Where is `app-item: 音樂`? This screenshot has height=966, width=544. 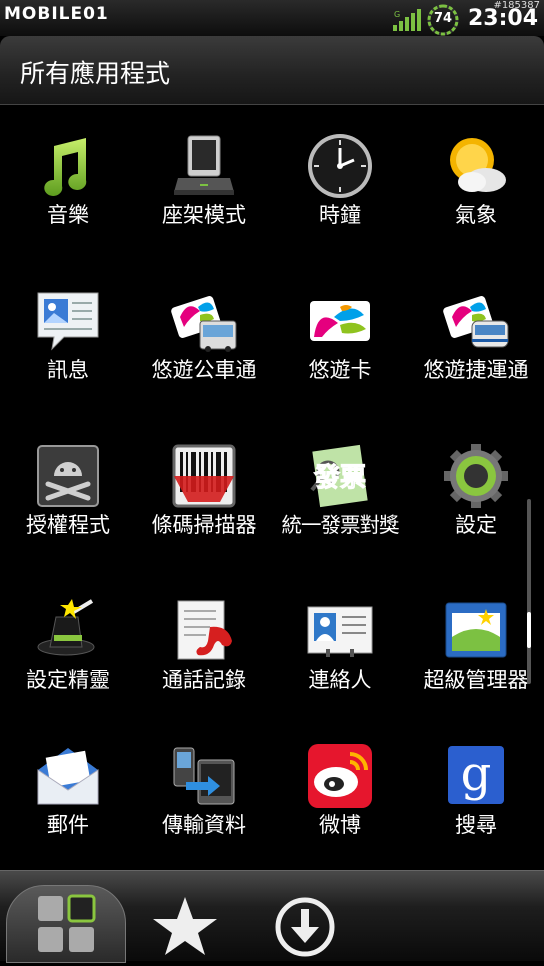
app-item: 音樂 is located at coordinates (68, 179).